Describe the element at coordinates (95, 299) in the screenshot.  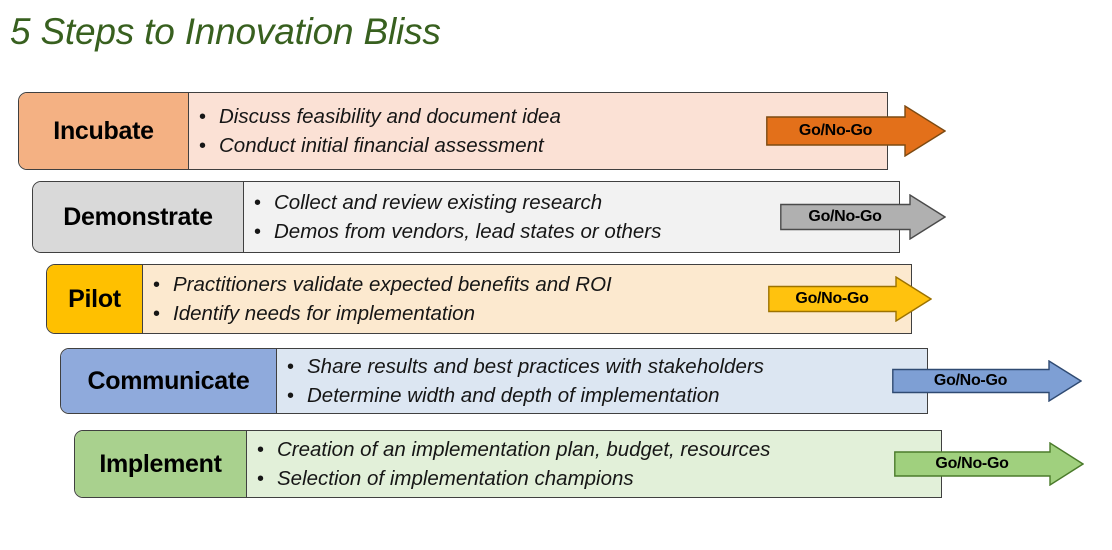
I see `step-label-pilot: Pilot` at that location.